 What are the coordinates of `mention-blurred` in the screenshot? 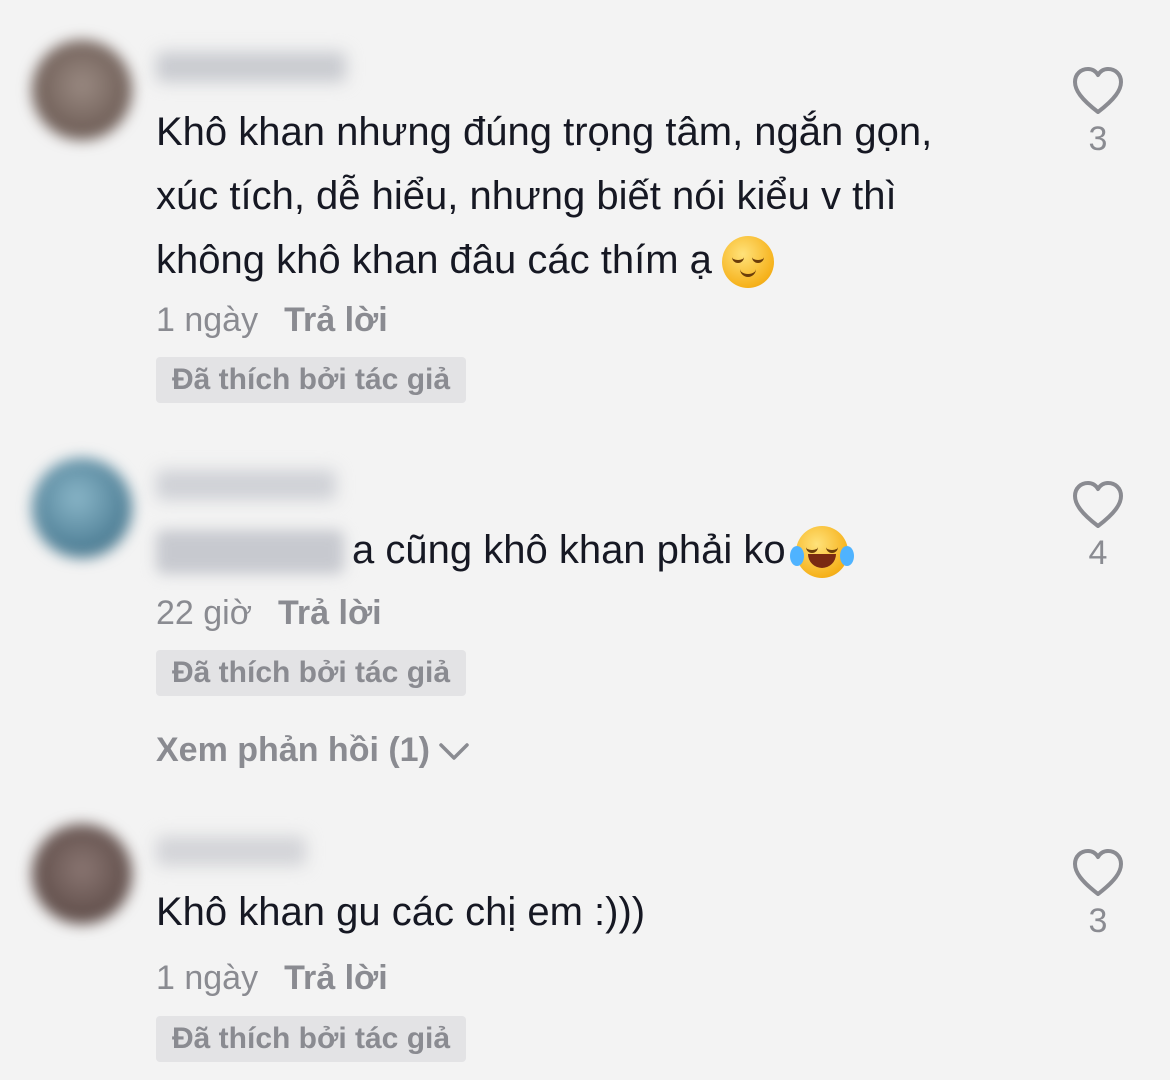 It's located at (250, 552).